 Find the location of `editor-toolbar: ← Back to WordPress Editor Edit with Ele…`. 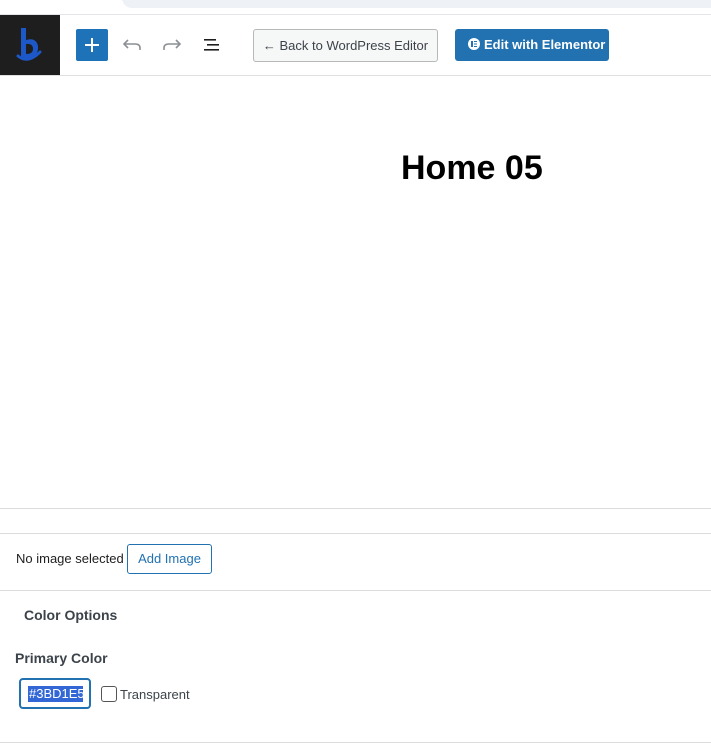

editor-toolbar: ← Back to WordPress Editor Edit with Ele… is located at coordinates (355, 45).